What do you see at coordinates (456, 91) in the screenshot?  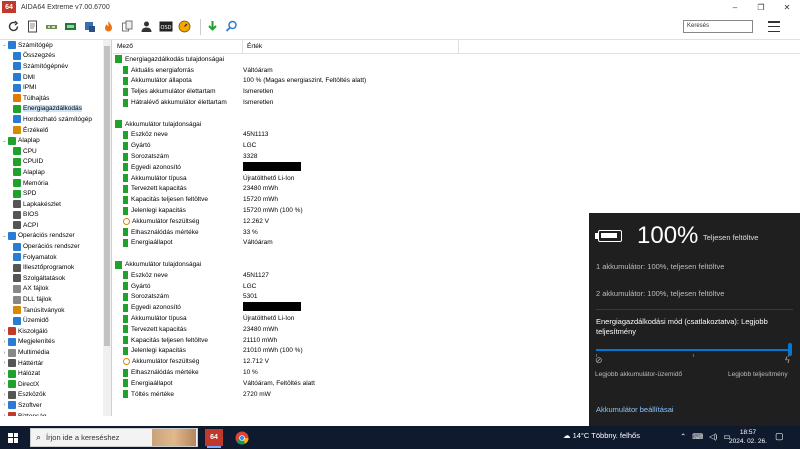 I see `table-row: Teljes akkumulátor élettartam Ismeretlen` at bounding box center [456, 91].